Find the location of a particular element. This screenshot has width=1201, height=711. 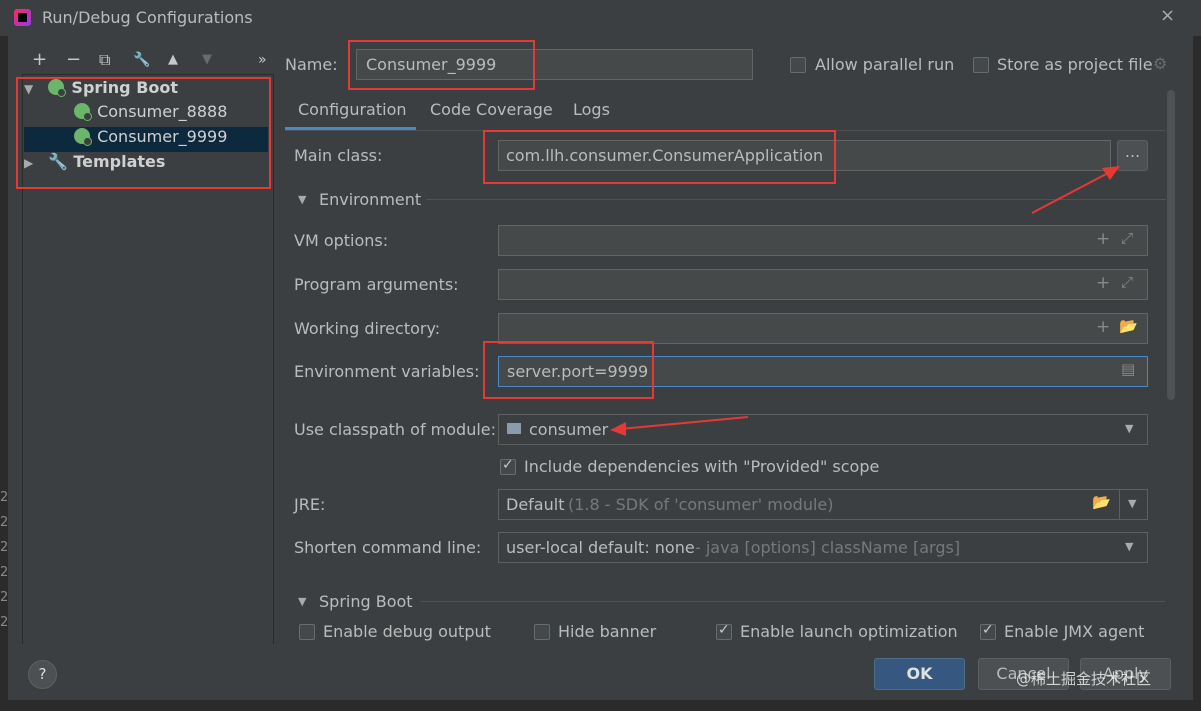

ok-button: OK is located at coordinates (919, 674).